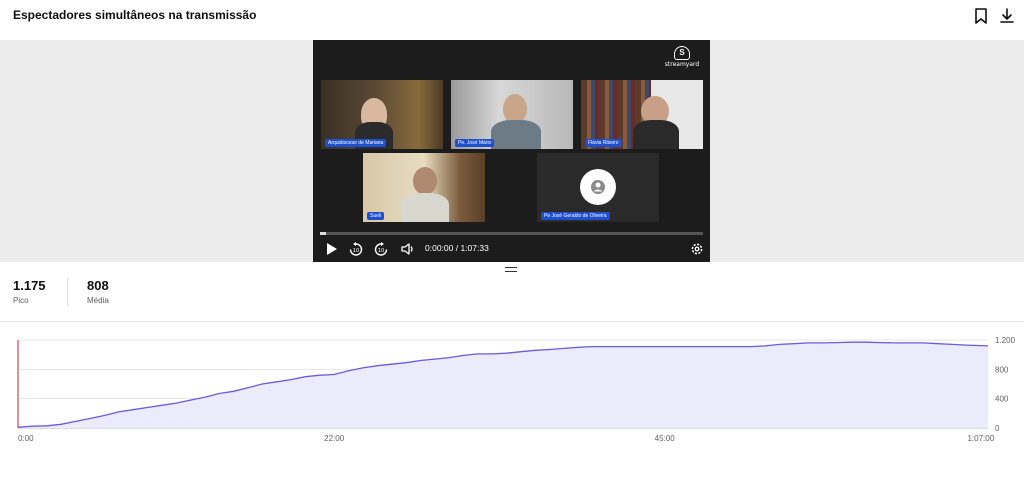 The width and height of the screenshot is (1024, 480). I want to click on settings-icon, so click(697, 249).